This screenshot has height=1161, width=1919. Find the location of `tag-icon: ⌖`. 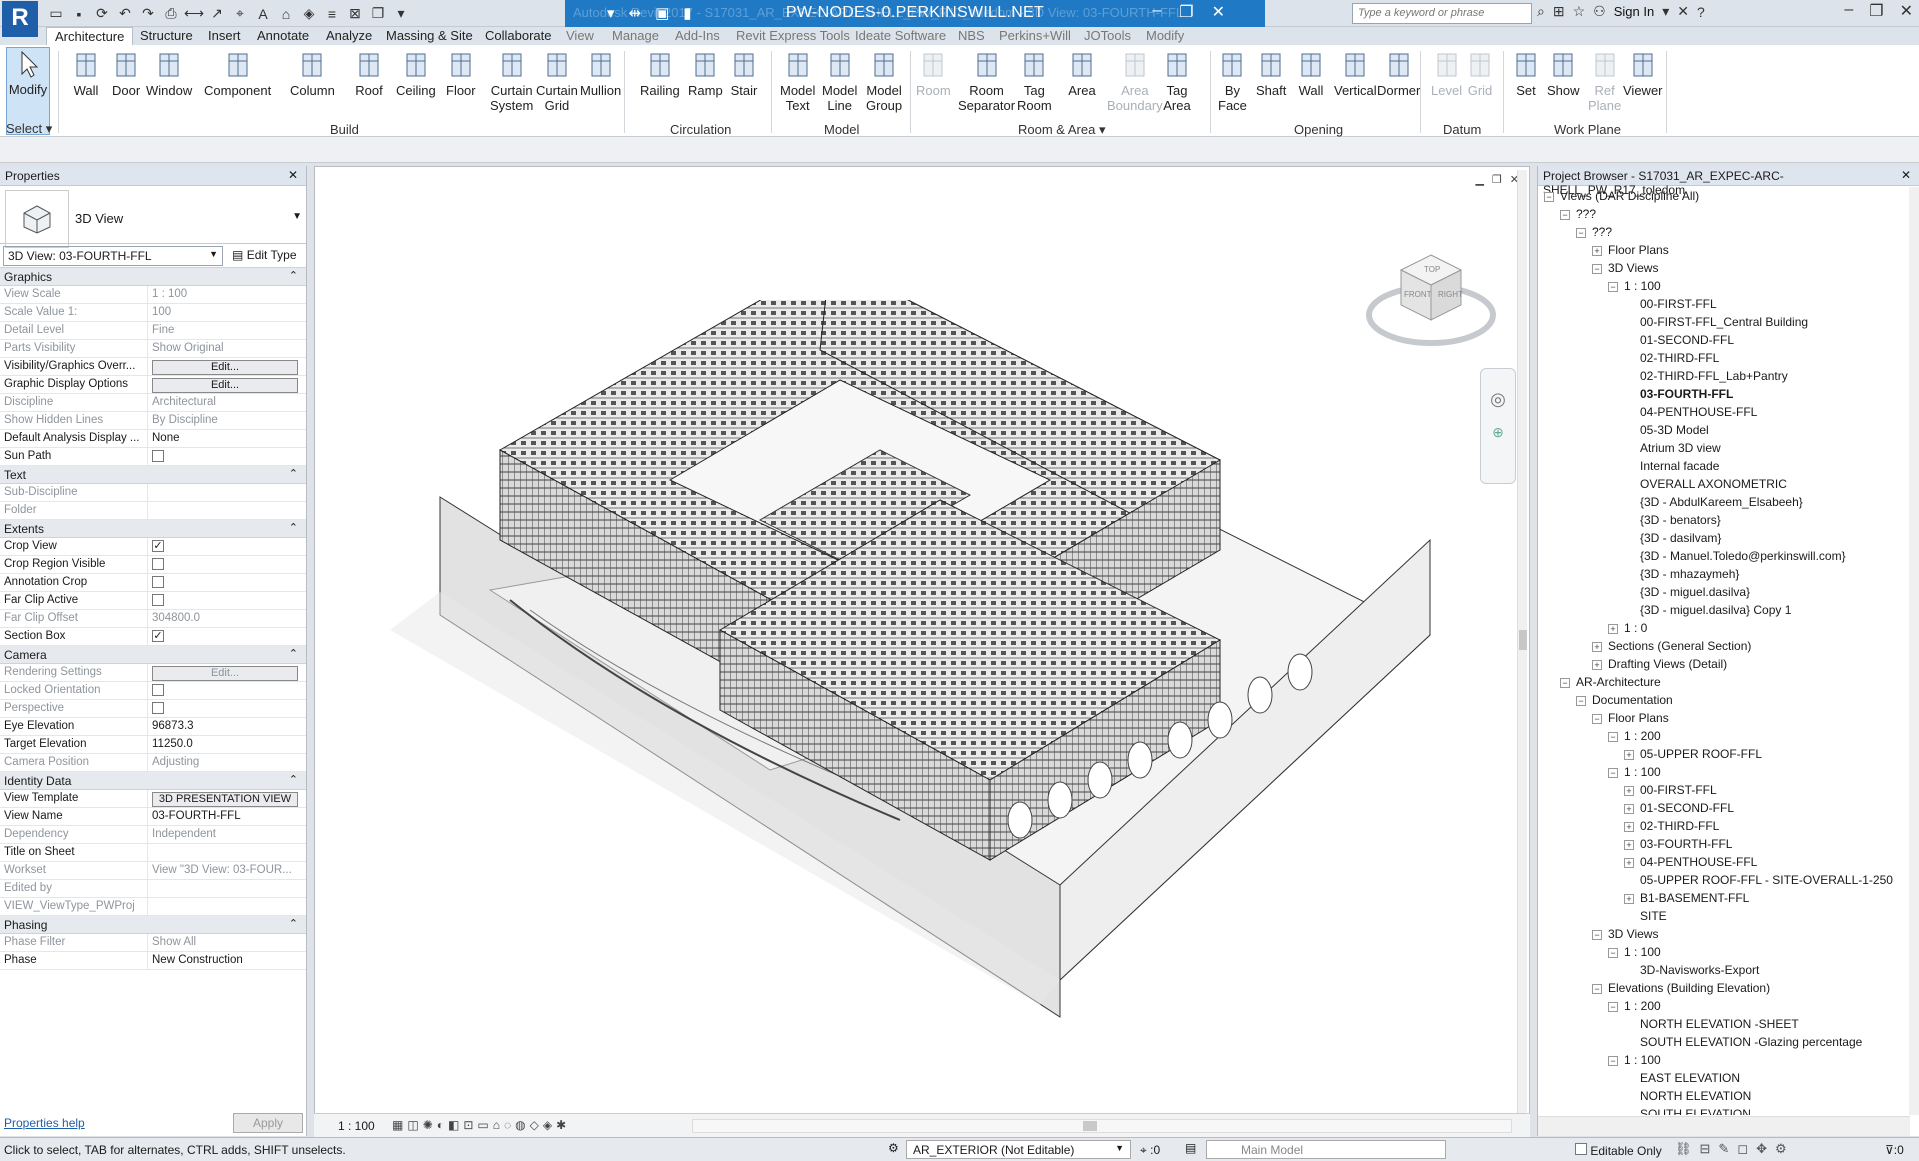

tag-icon: ⌖ is located at coordinates (240, 13).